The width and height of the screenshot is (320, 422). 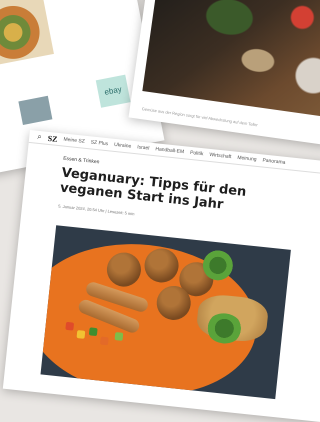 What do you see at coordinates (99, 143) in the screenshot?
I see `nav-item: SZ Plus` at bounding box center [99, 143].